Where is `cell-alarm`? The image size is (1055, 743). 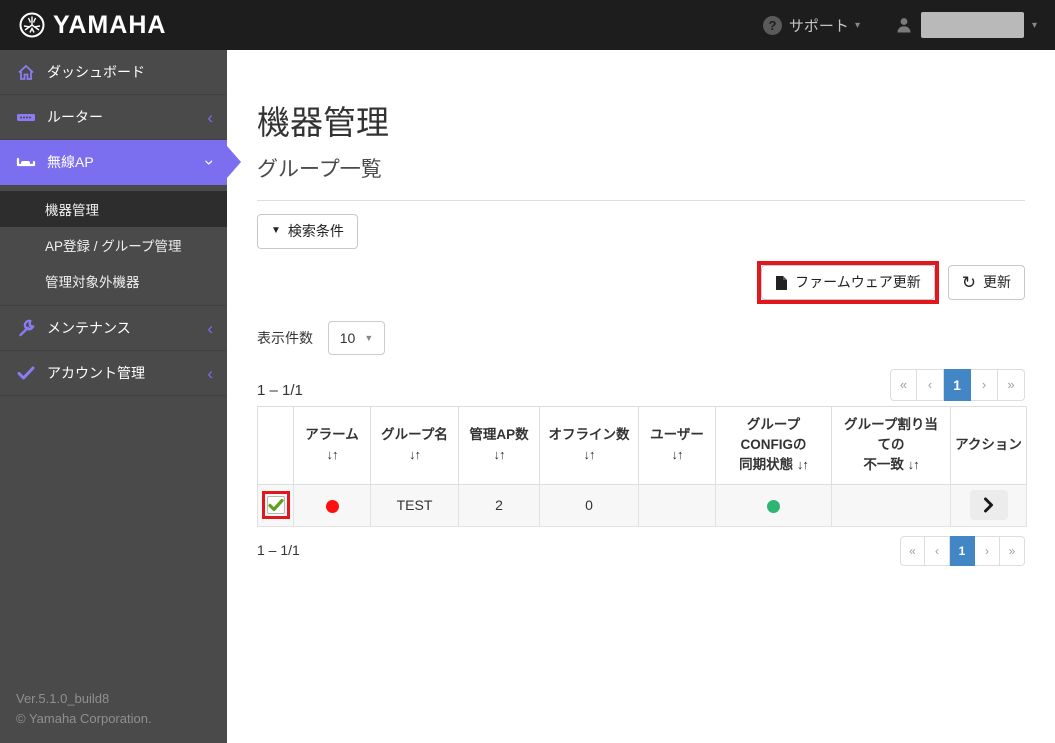
cell-alarm is located at coordinates (332, 505).